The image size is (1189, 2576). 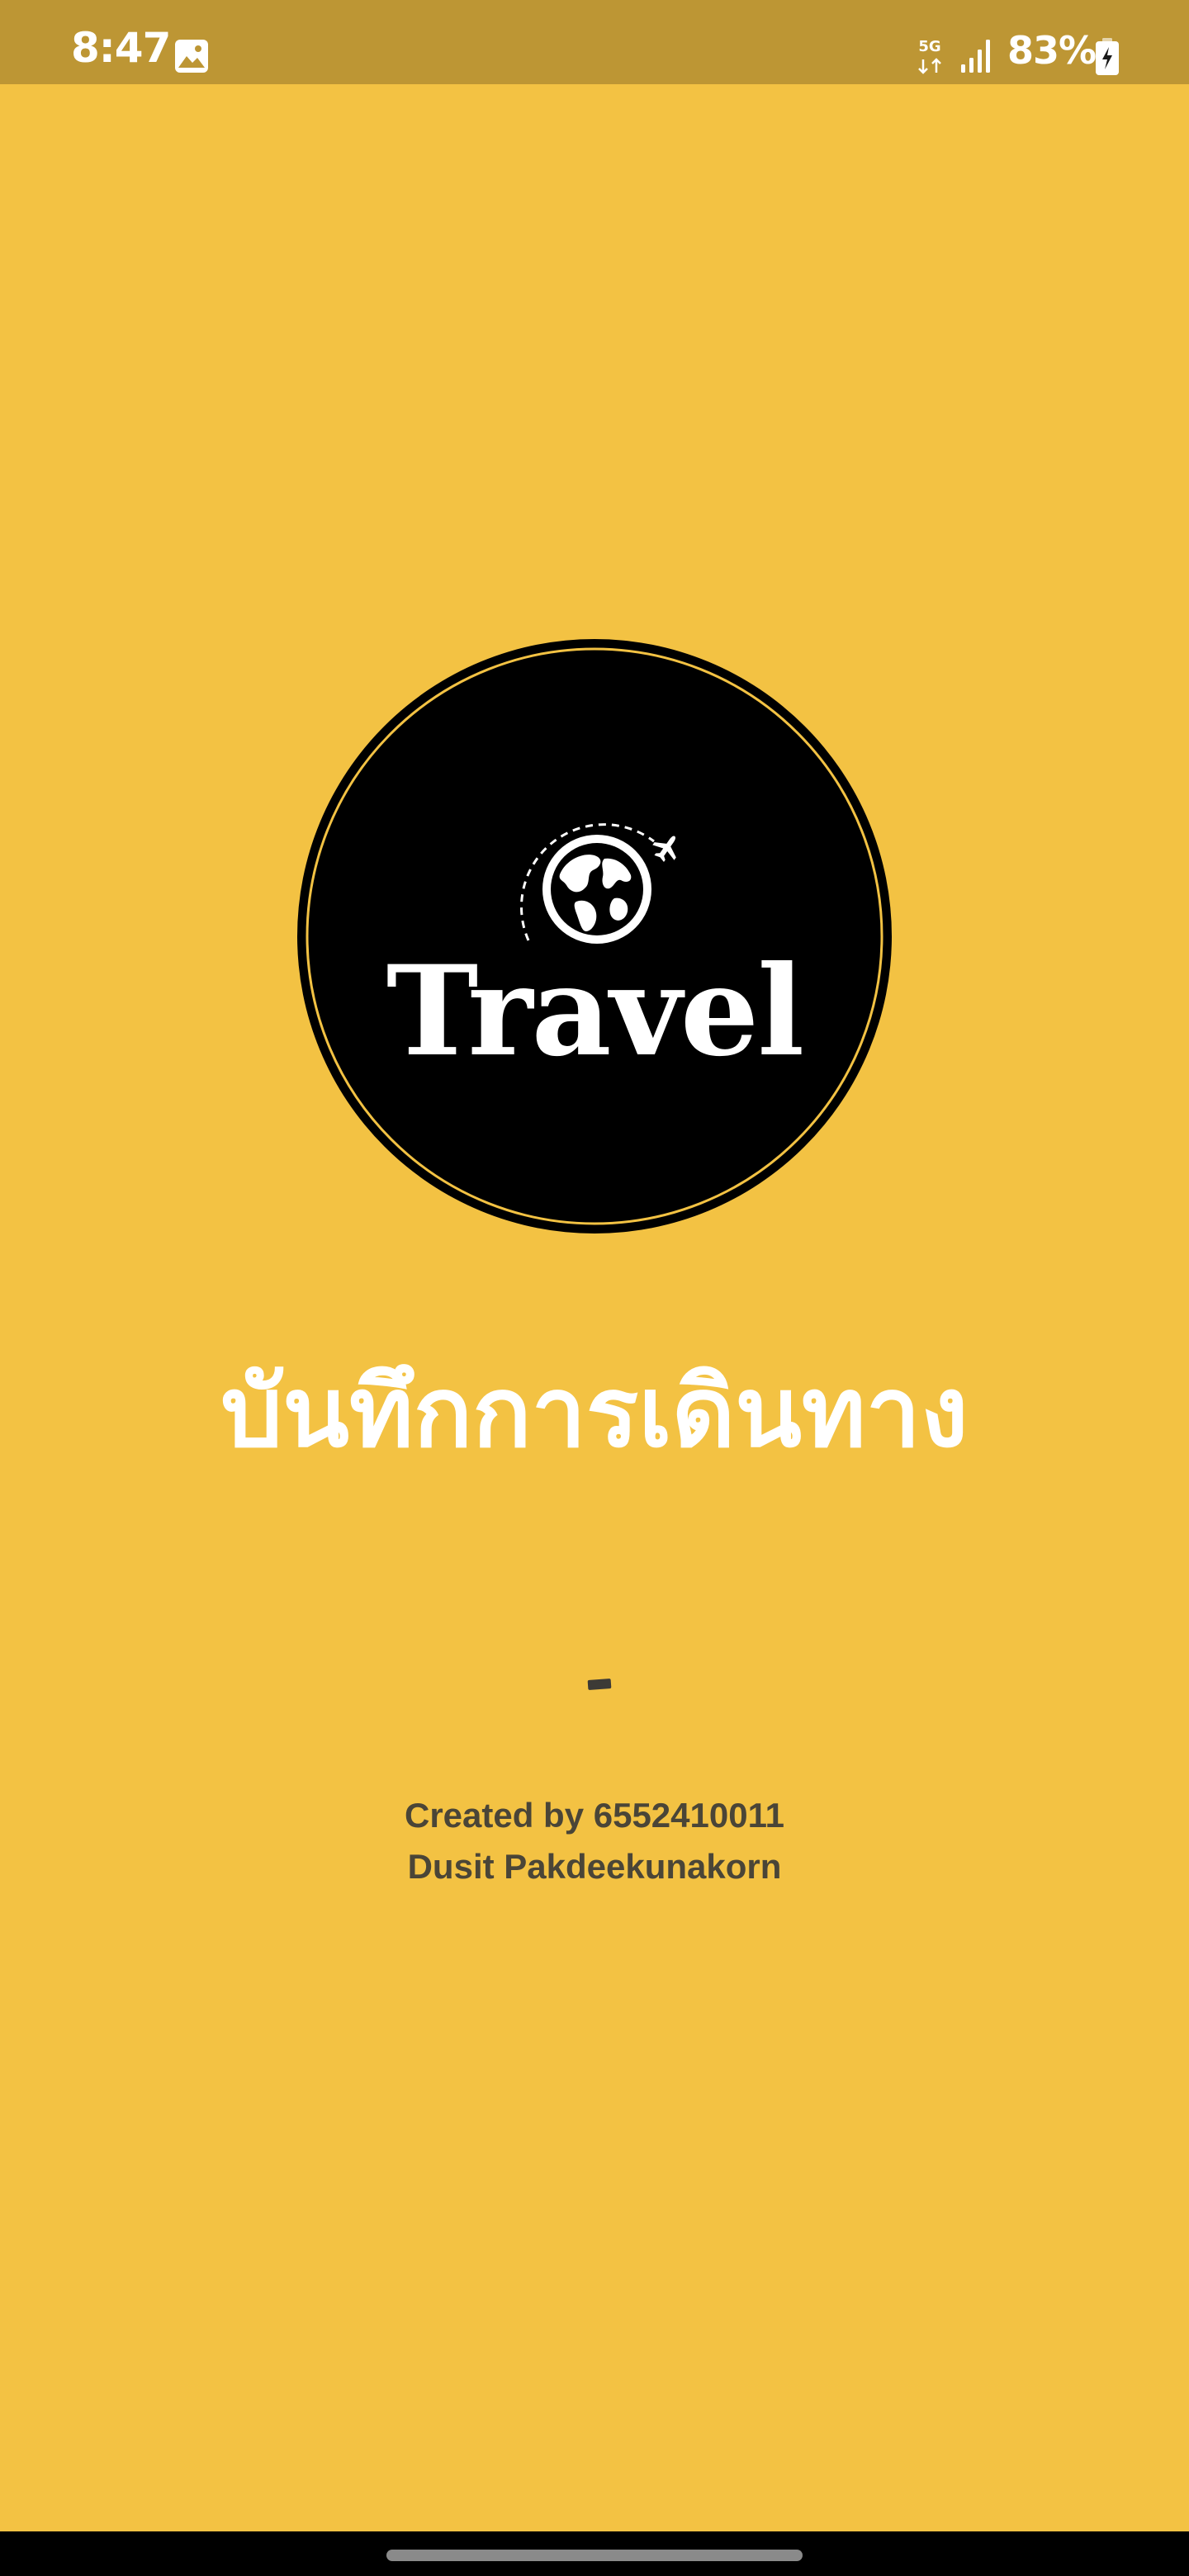 What do you see at coordinates (595, 1011) in the screenshot?
I see `logo-wordmark: Travel` at bounding box center [595, 1011].